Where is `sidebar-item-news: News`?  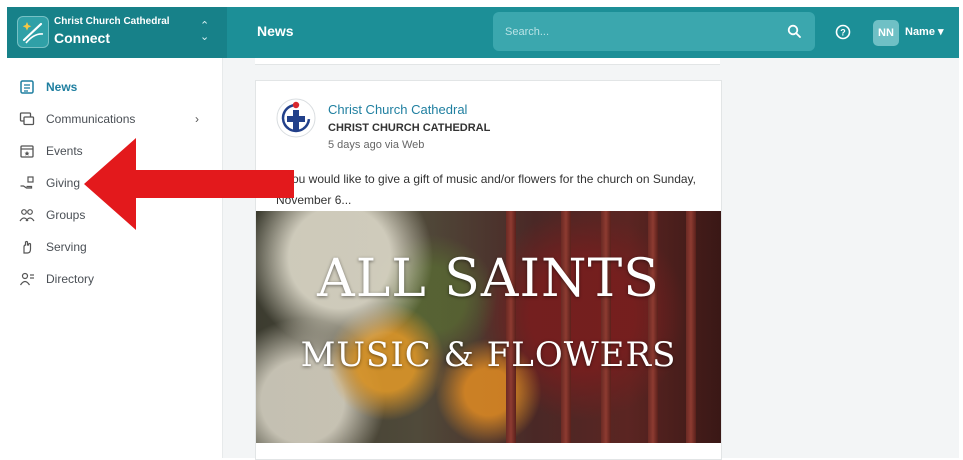
sidebar-item-news: News is located at coordinates (114, 87).